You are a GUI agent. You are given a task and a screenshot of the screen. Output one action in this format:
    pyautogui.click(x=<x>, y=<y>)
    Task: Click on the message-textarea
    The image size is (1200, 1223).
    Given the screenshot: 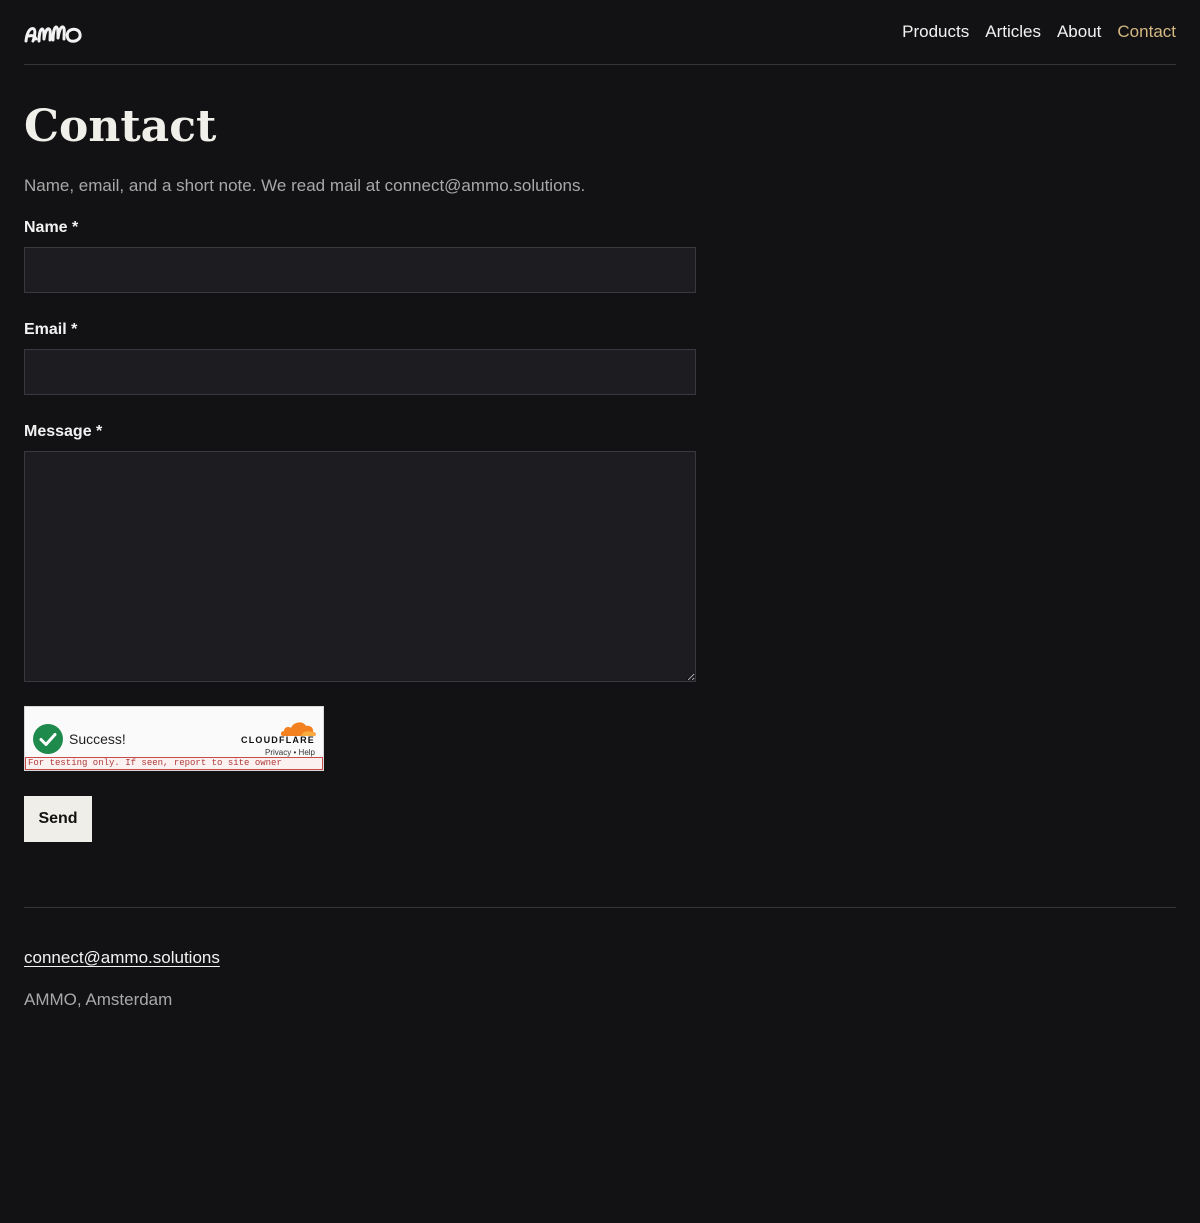 What is the action you would take?
    pyautogui.click(x=360, y=566)
    